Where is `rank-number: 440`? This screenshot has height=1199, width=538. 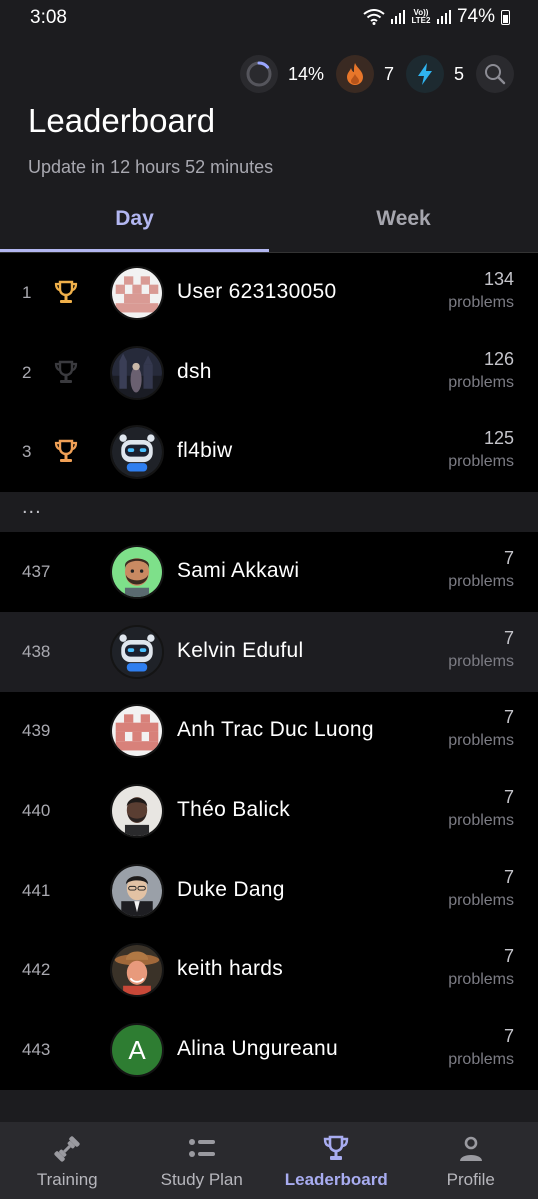
rank-number: 440 is located at coordinates (36, 810).